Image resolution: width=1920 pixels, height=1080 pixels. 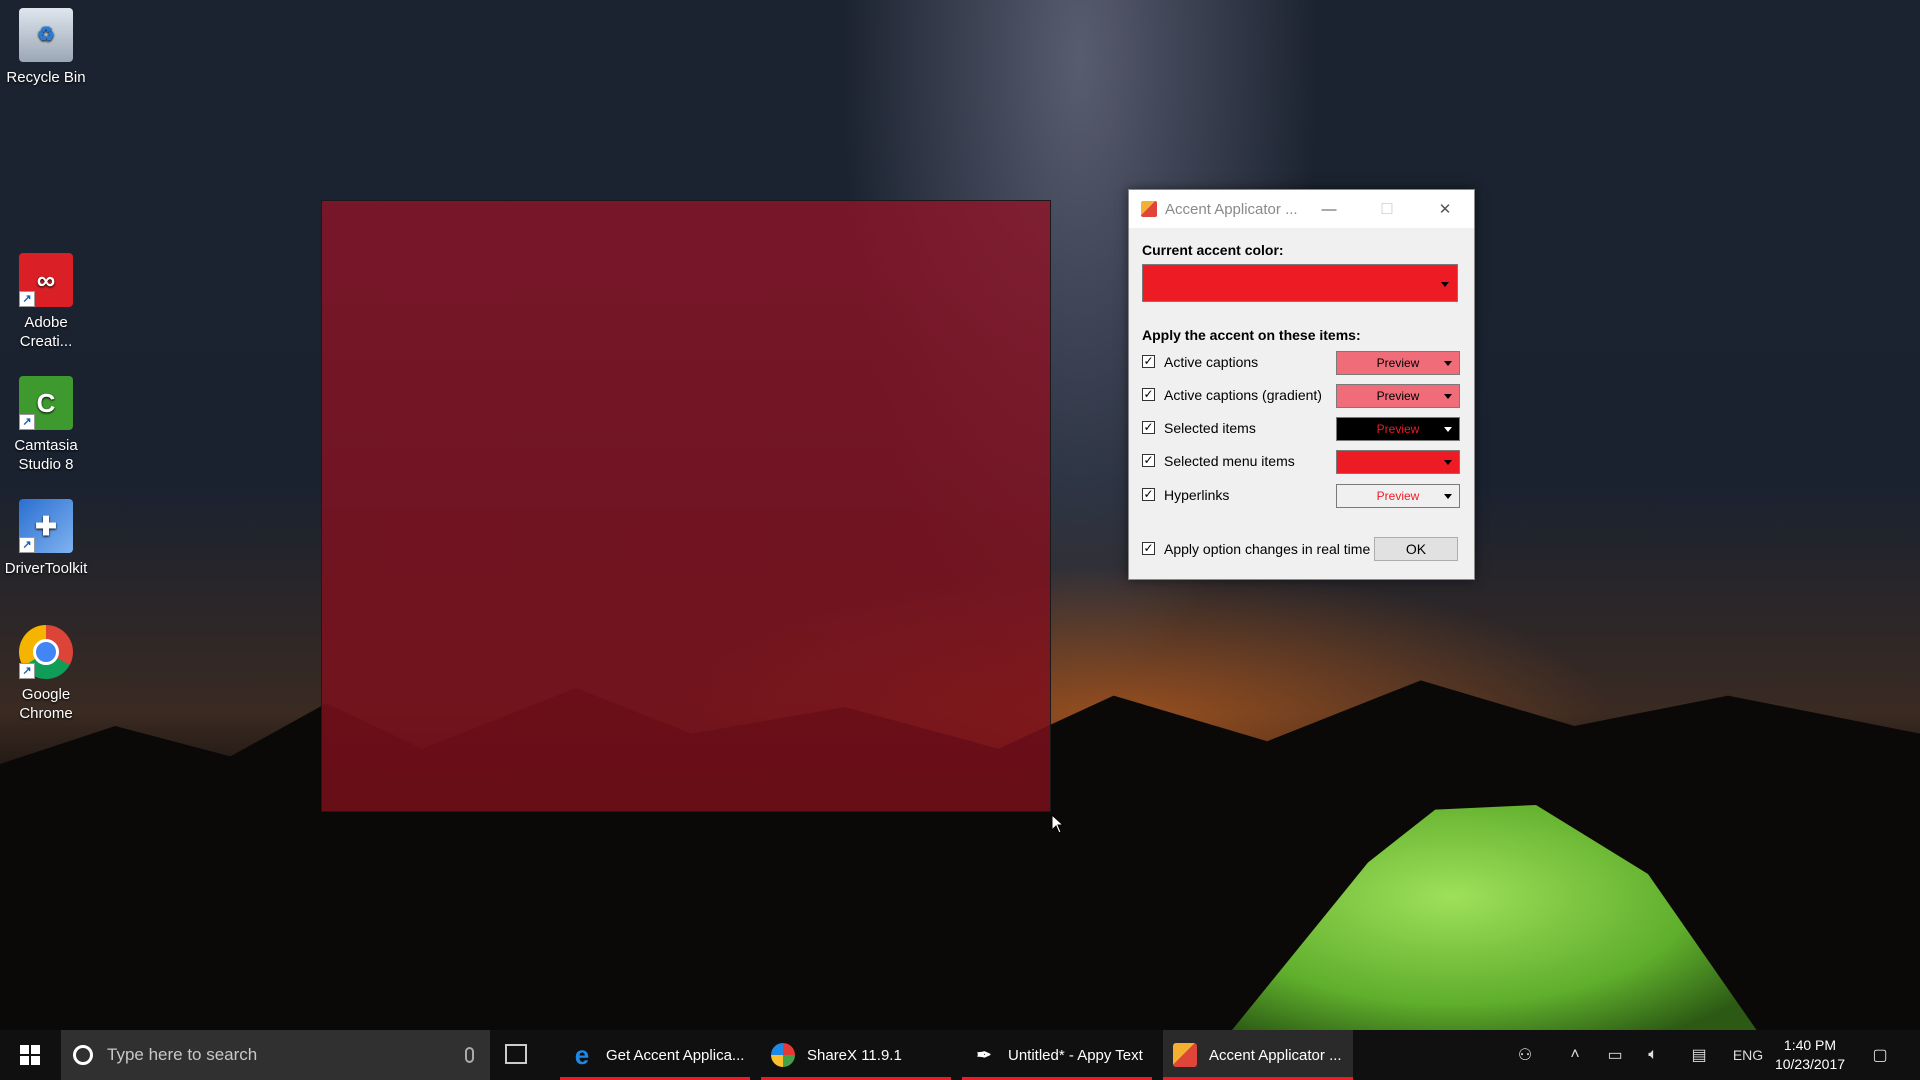 What do you see at coordinates (1880, 1055) in the screenshot?
I see `action-center-icon: ▢` at bounding box center [1880, 1055].